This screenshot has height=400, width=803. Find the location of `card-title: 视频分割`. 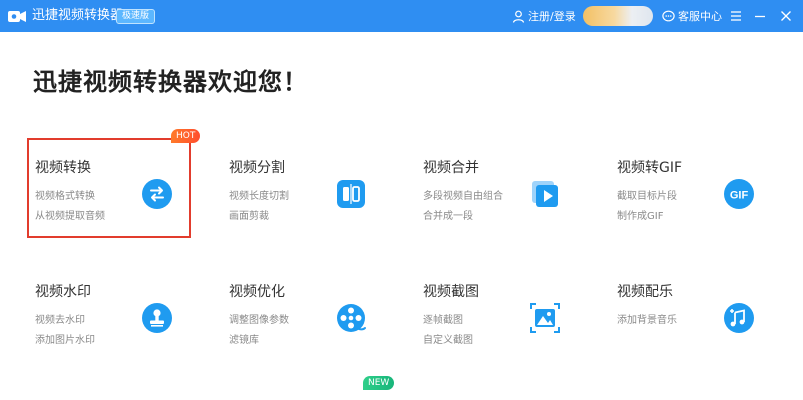

card-title: 视频分割 is located at coordinates (257, 168).